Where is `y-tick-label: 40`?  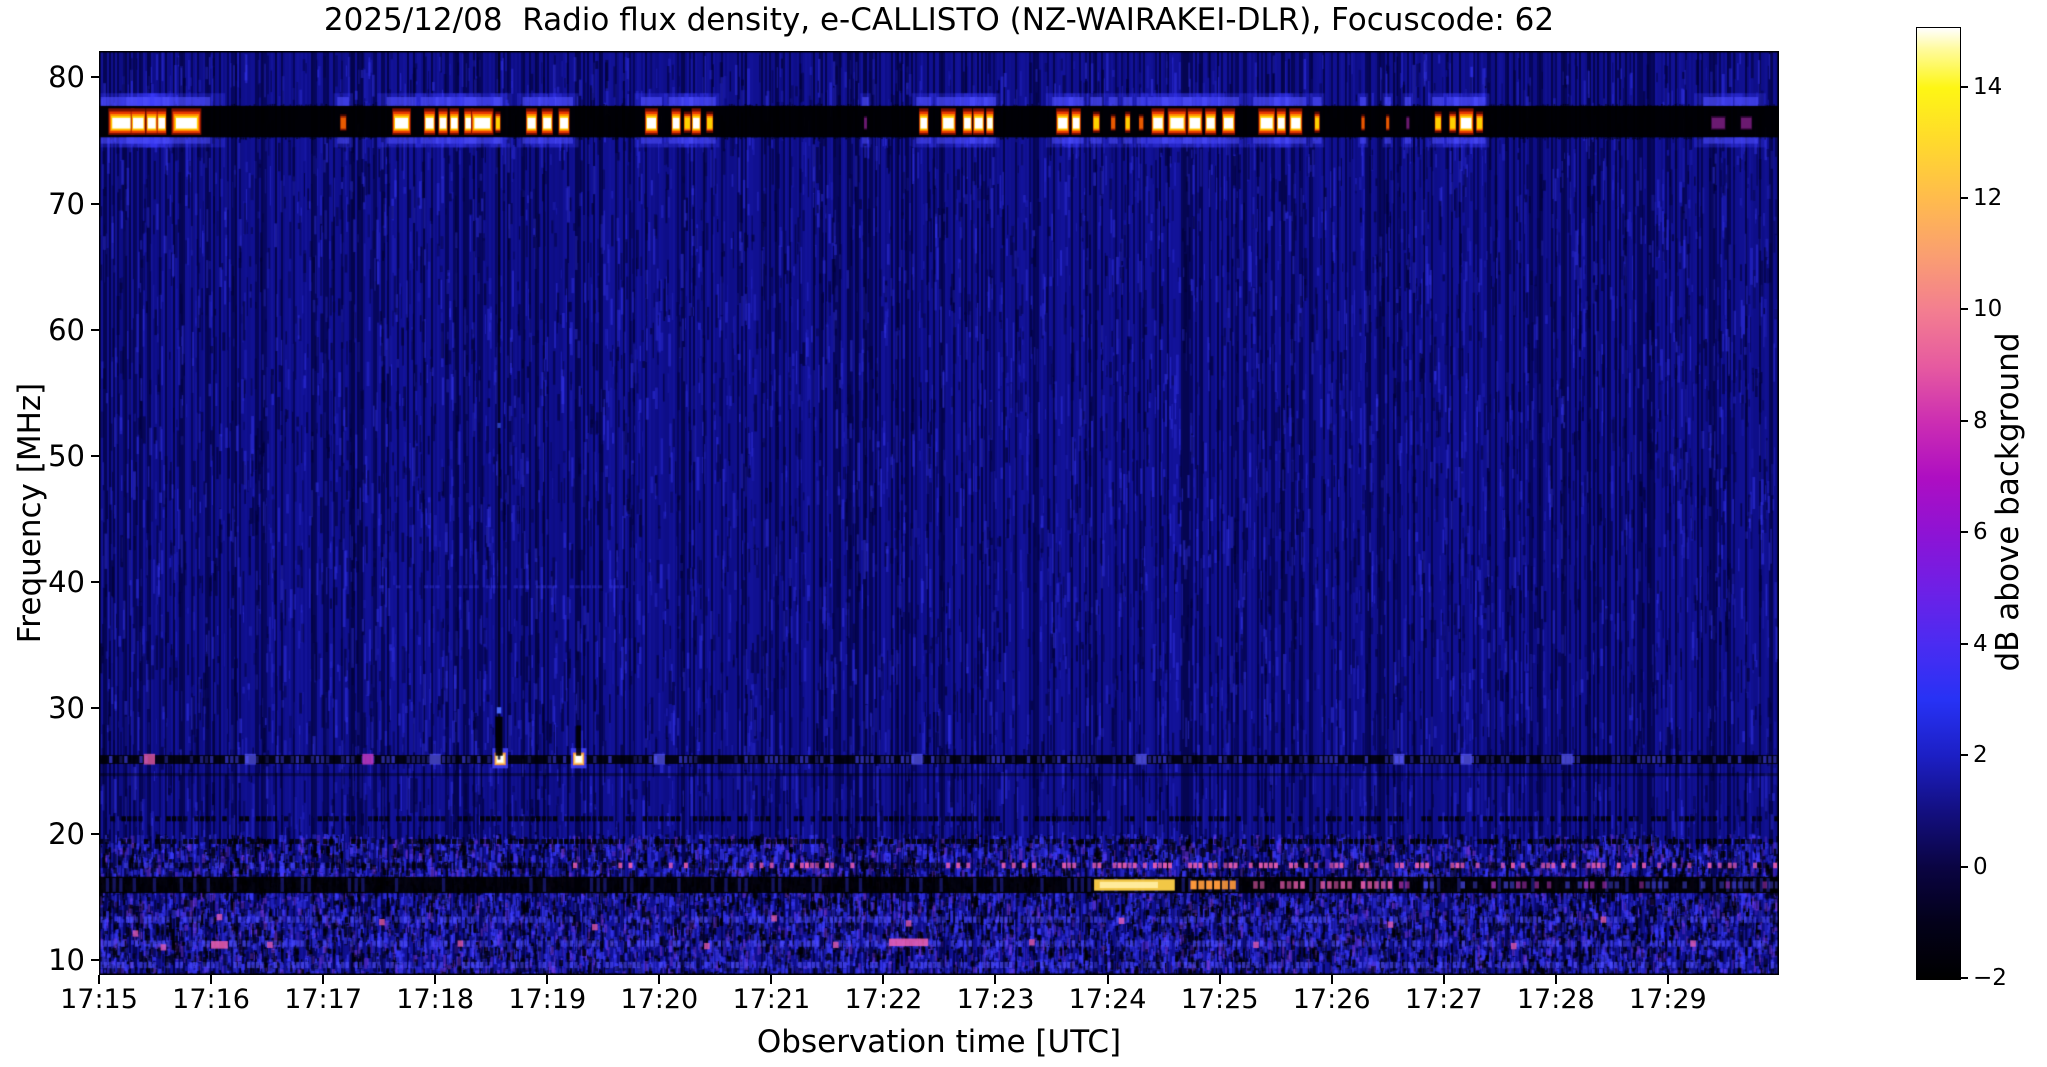 y-tick-label: 40 is located at coordinates (66, 581).